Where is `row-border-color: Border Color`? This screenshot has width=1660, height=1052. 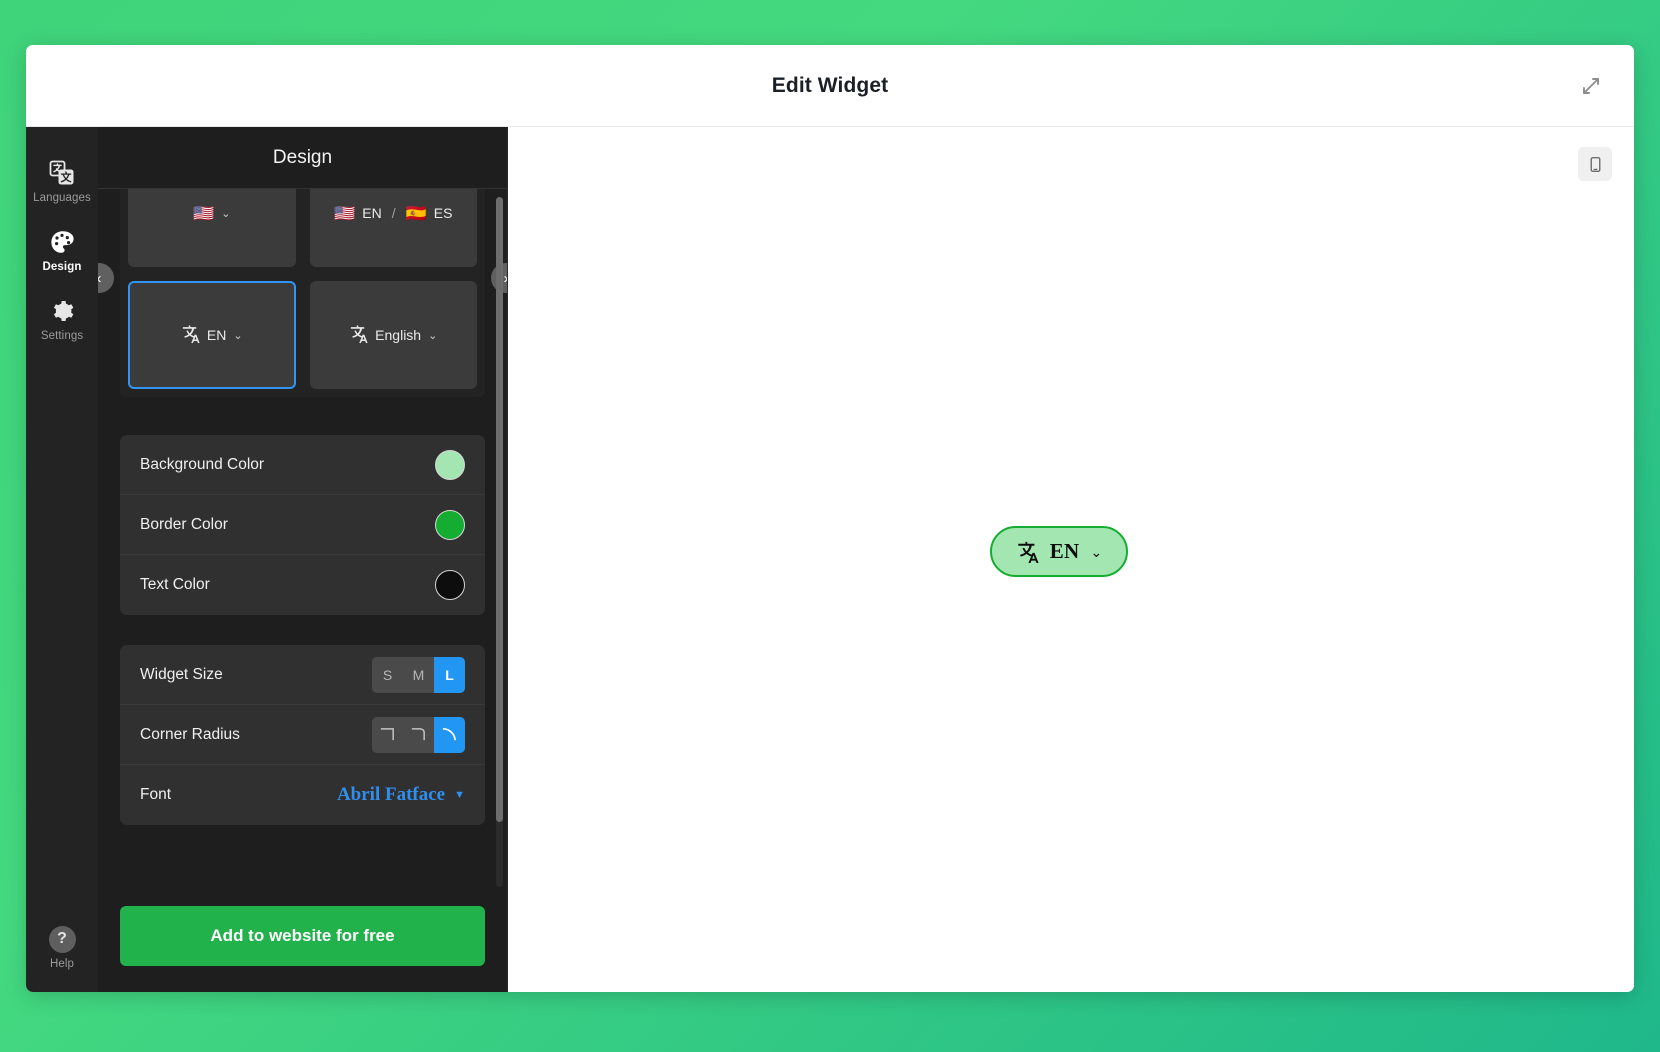 row-border-color: Border Color is located at coordinates (302, 525).